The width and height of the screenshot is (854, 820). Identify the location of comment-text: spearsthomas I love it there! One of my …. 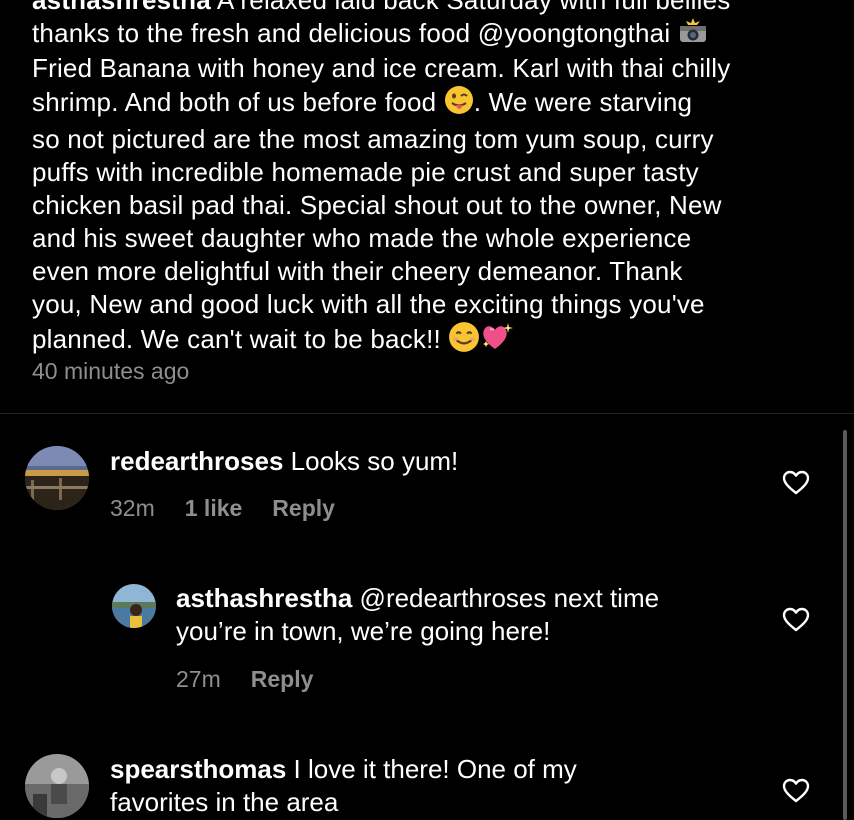
(343, 786).